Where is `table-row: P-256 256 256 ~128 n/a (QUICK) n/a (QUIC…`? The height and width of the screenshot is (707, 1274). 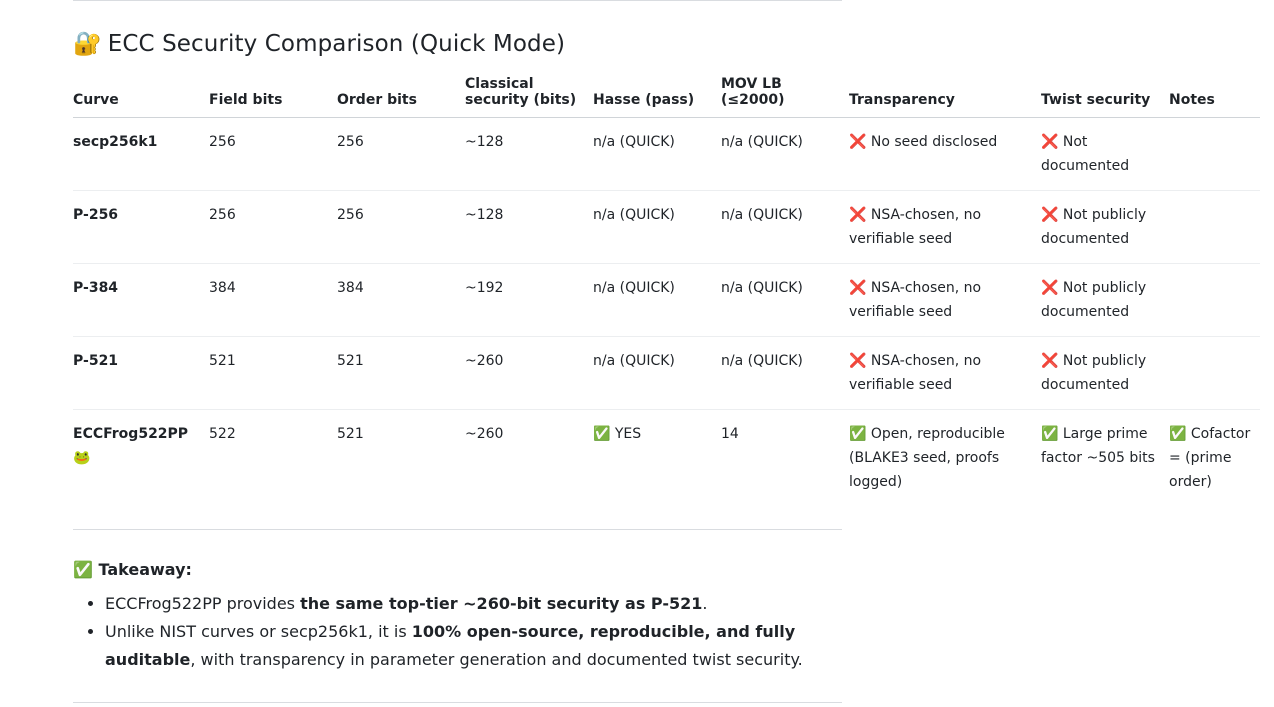 table-row: P-256 256 256 ~128 n/a (QUICK) n/a (QUIC… is located at coordinates (666, 227).